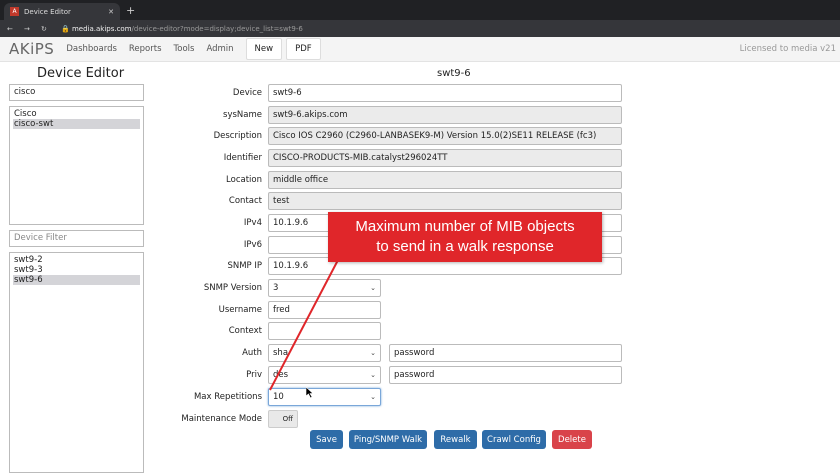 Image resolution: width=840 pixels, height=473 pixels. Describe the element at coordinates (465, 226) in the screenshot. I see `callout-line-1: Maximum number of MIB objects` at that location.